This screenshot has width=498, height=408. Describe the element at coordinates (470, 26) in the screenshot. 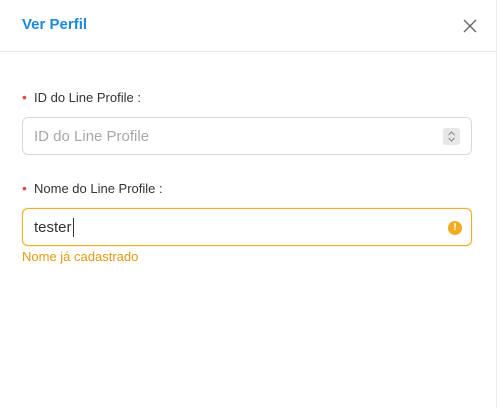

I see `close-icon` at that location.